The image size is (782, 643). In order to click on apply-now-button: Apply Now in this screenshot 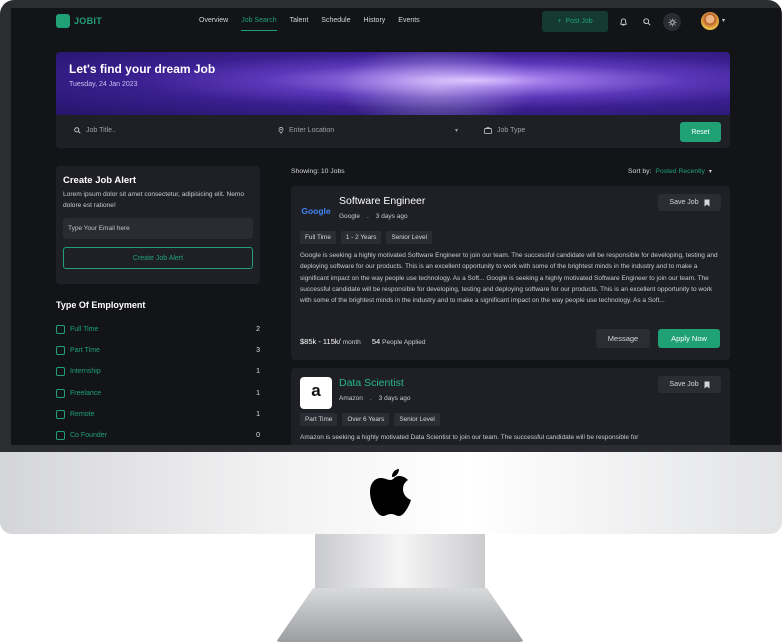, I will do `click(689, 338)`.